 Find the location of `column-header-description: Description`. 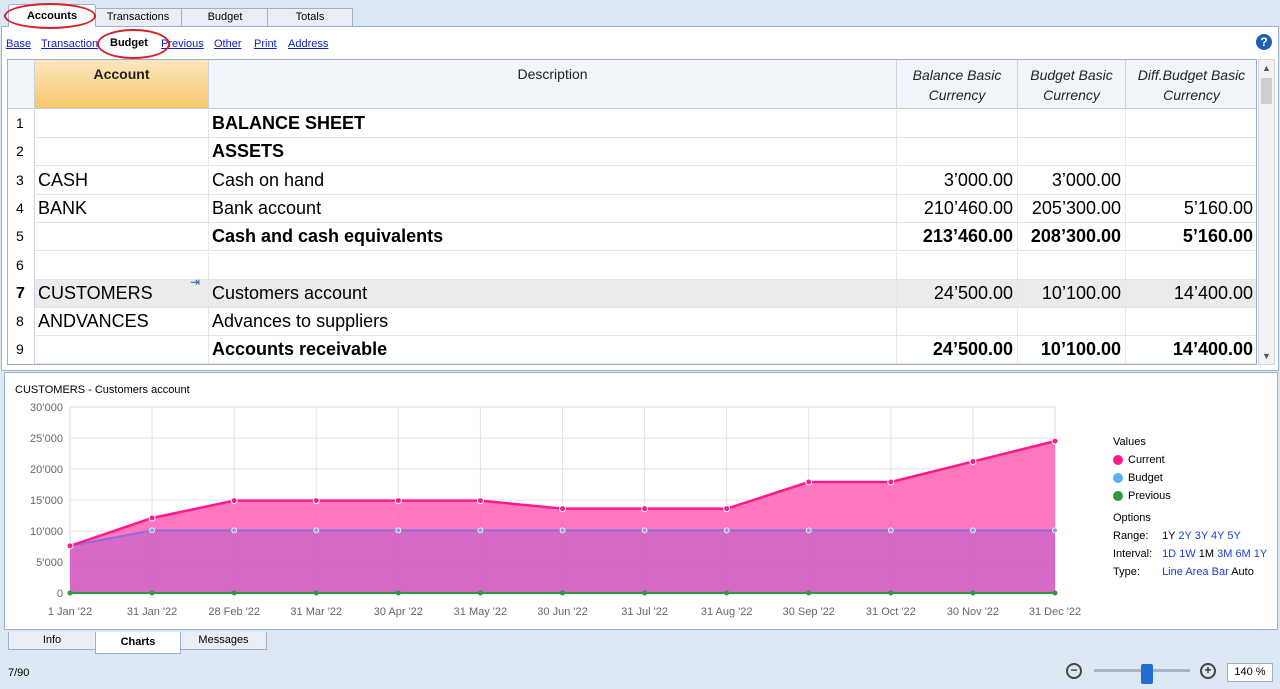

column-header-description: Description is located at coordinates (553, 84).